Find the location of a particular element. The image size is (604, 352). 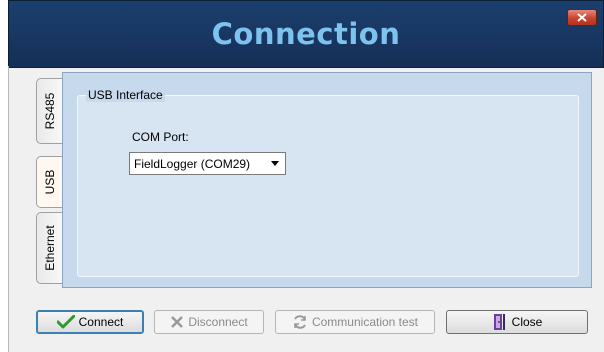

close-icon is located at coordinates (582, 17).